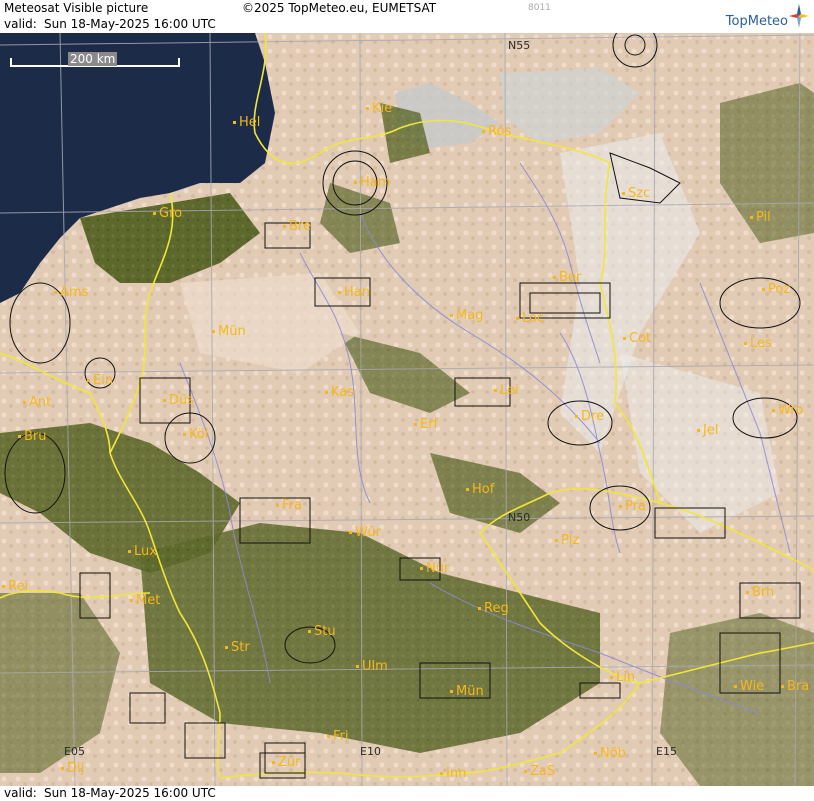  What do you see at coordinates (354, 292) in the screenshot?
I see `city-label: Han` at bounding box center [354, 292].